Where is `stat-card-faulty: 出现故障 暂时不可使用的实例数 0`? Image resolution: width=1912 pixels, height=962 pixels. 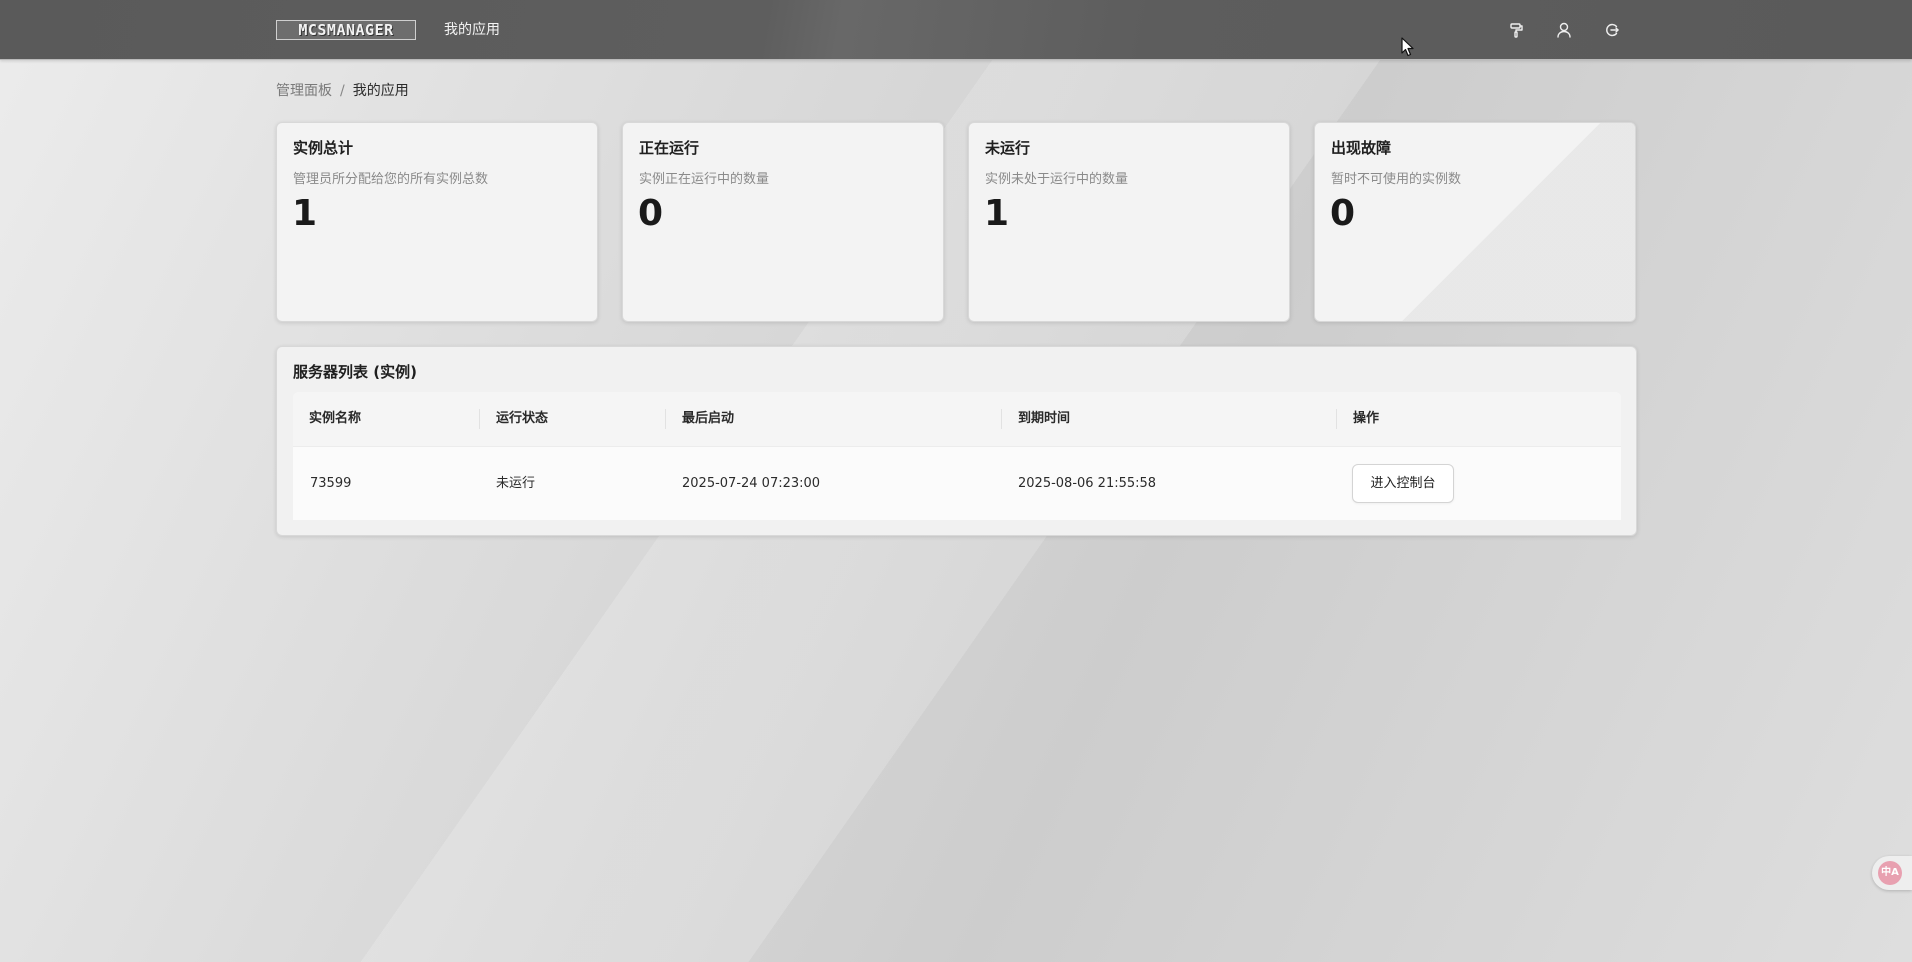
stat-card-faulty: 出现故障 暂时不可使用的实例数 0 is located at coordinates (1475, 222).